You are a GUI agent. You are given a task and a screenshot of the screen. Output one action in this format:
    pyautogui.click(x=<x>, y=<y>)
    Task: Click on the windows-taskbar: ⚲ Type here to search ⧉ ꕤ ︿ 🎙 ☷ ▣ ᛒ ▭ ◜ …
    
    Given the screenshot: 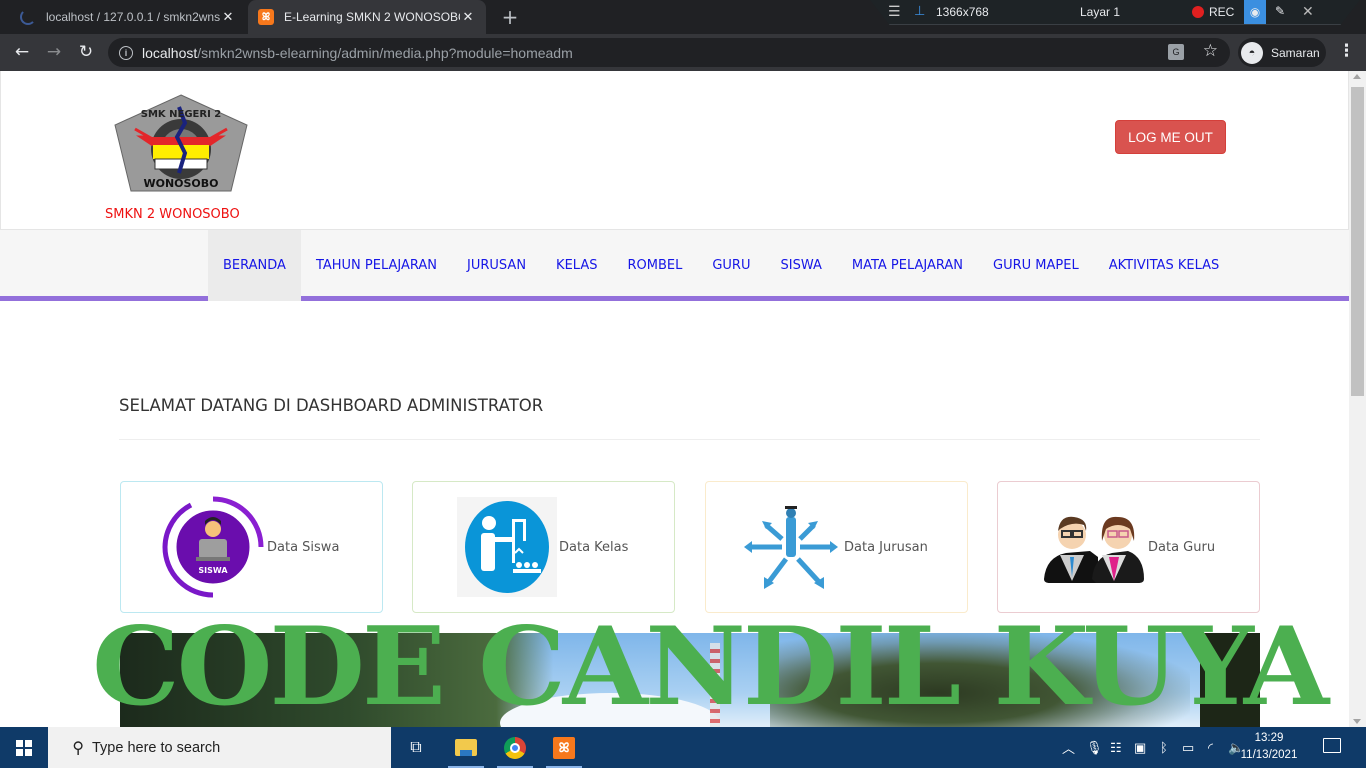 What is the action you would take?
    pyautogui.click(x=683, y=747)
    